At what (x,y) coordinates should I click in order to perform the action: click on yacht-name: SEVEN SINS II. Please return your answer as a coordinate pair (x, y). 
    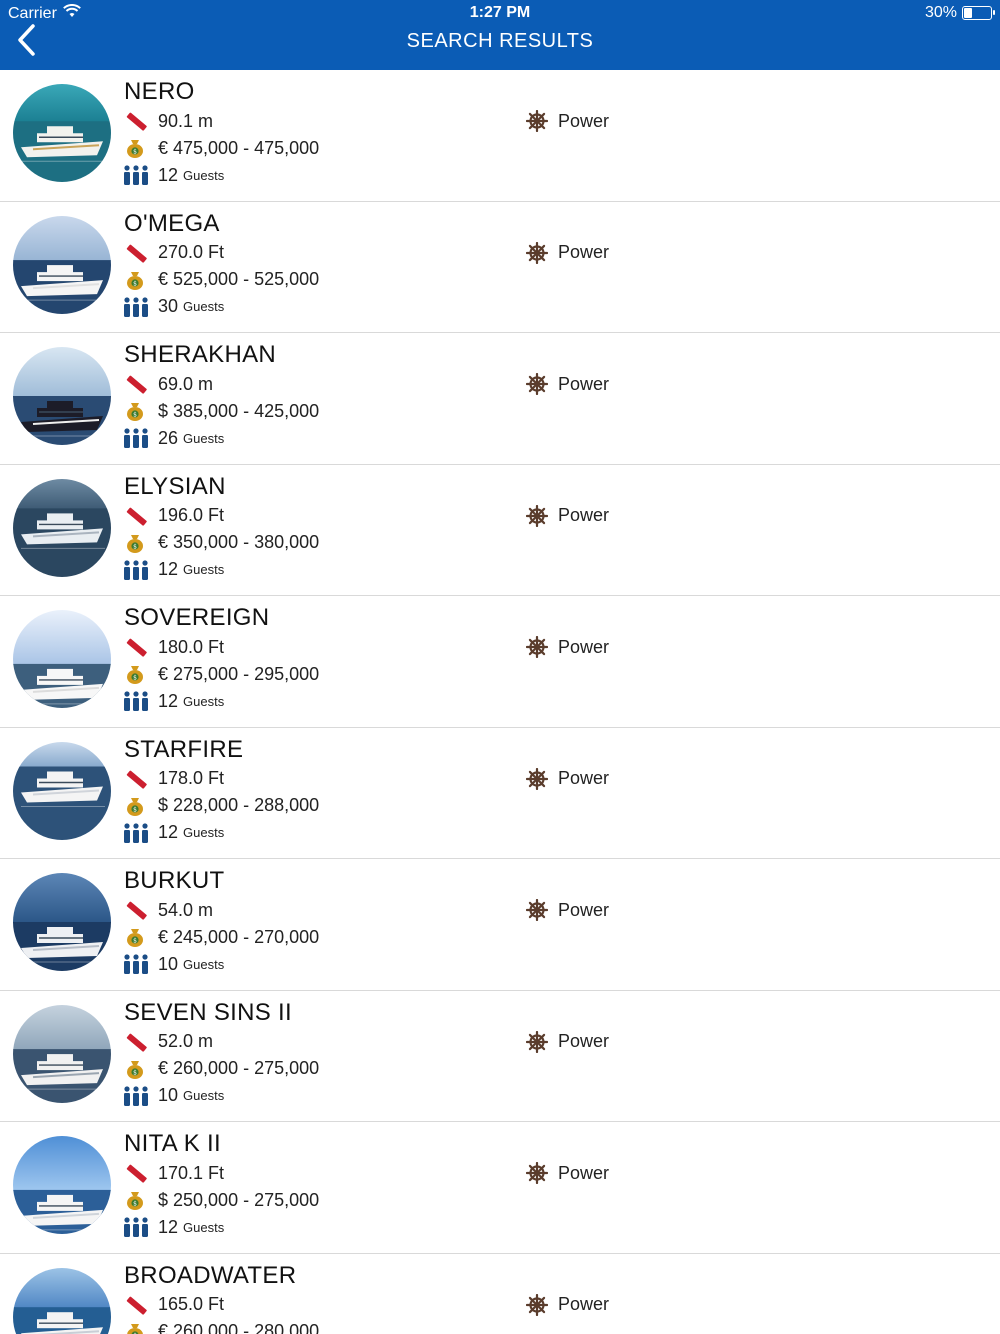
    Looking at the image, I should click on (208, 1012).